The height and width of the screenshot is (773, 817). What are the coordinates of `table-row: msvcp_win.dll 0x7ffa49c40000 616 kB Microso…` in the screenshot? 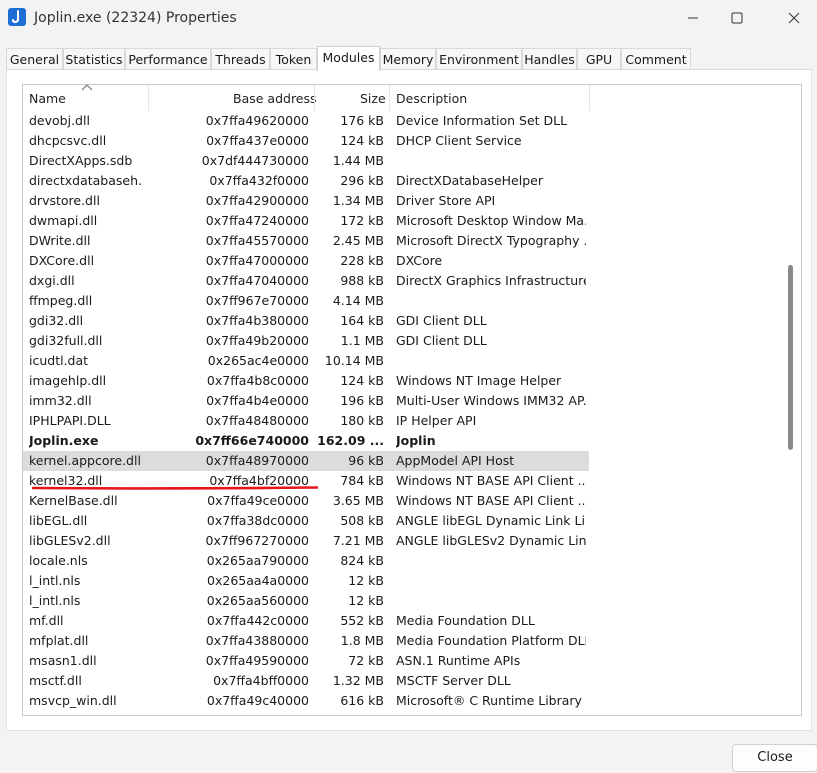 It's located at (412, 701).